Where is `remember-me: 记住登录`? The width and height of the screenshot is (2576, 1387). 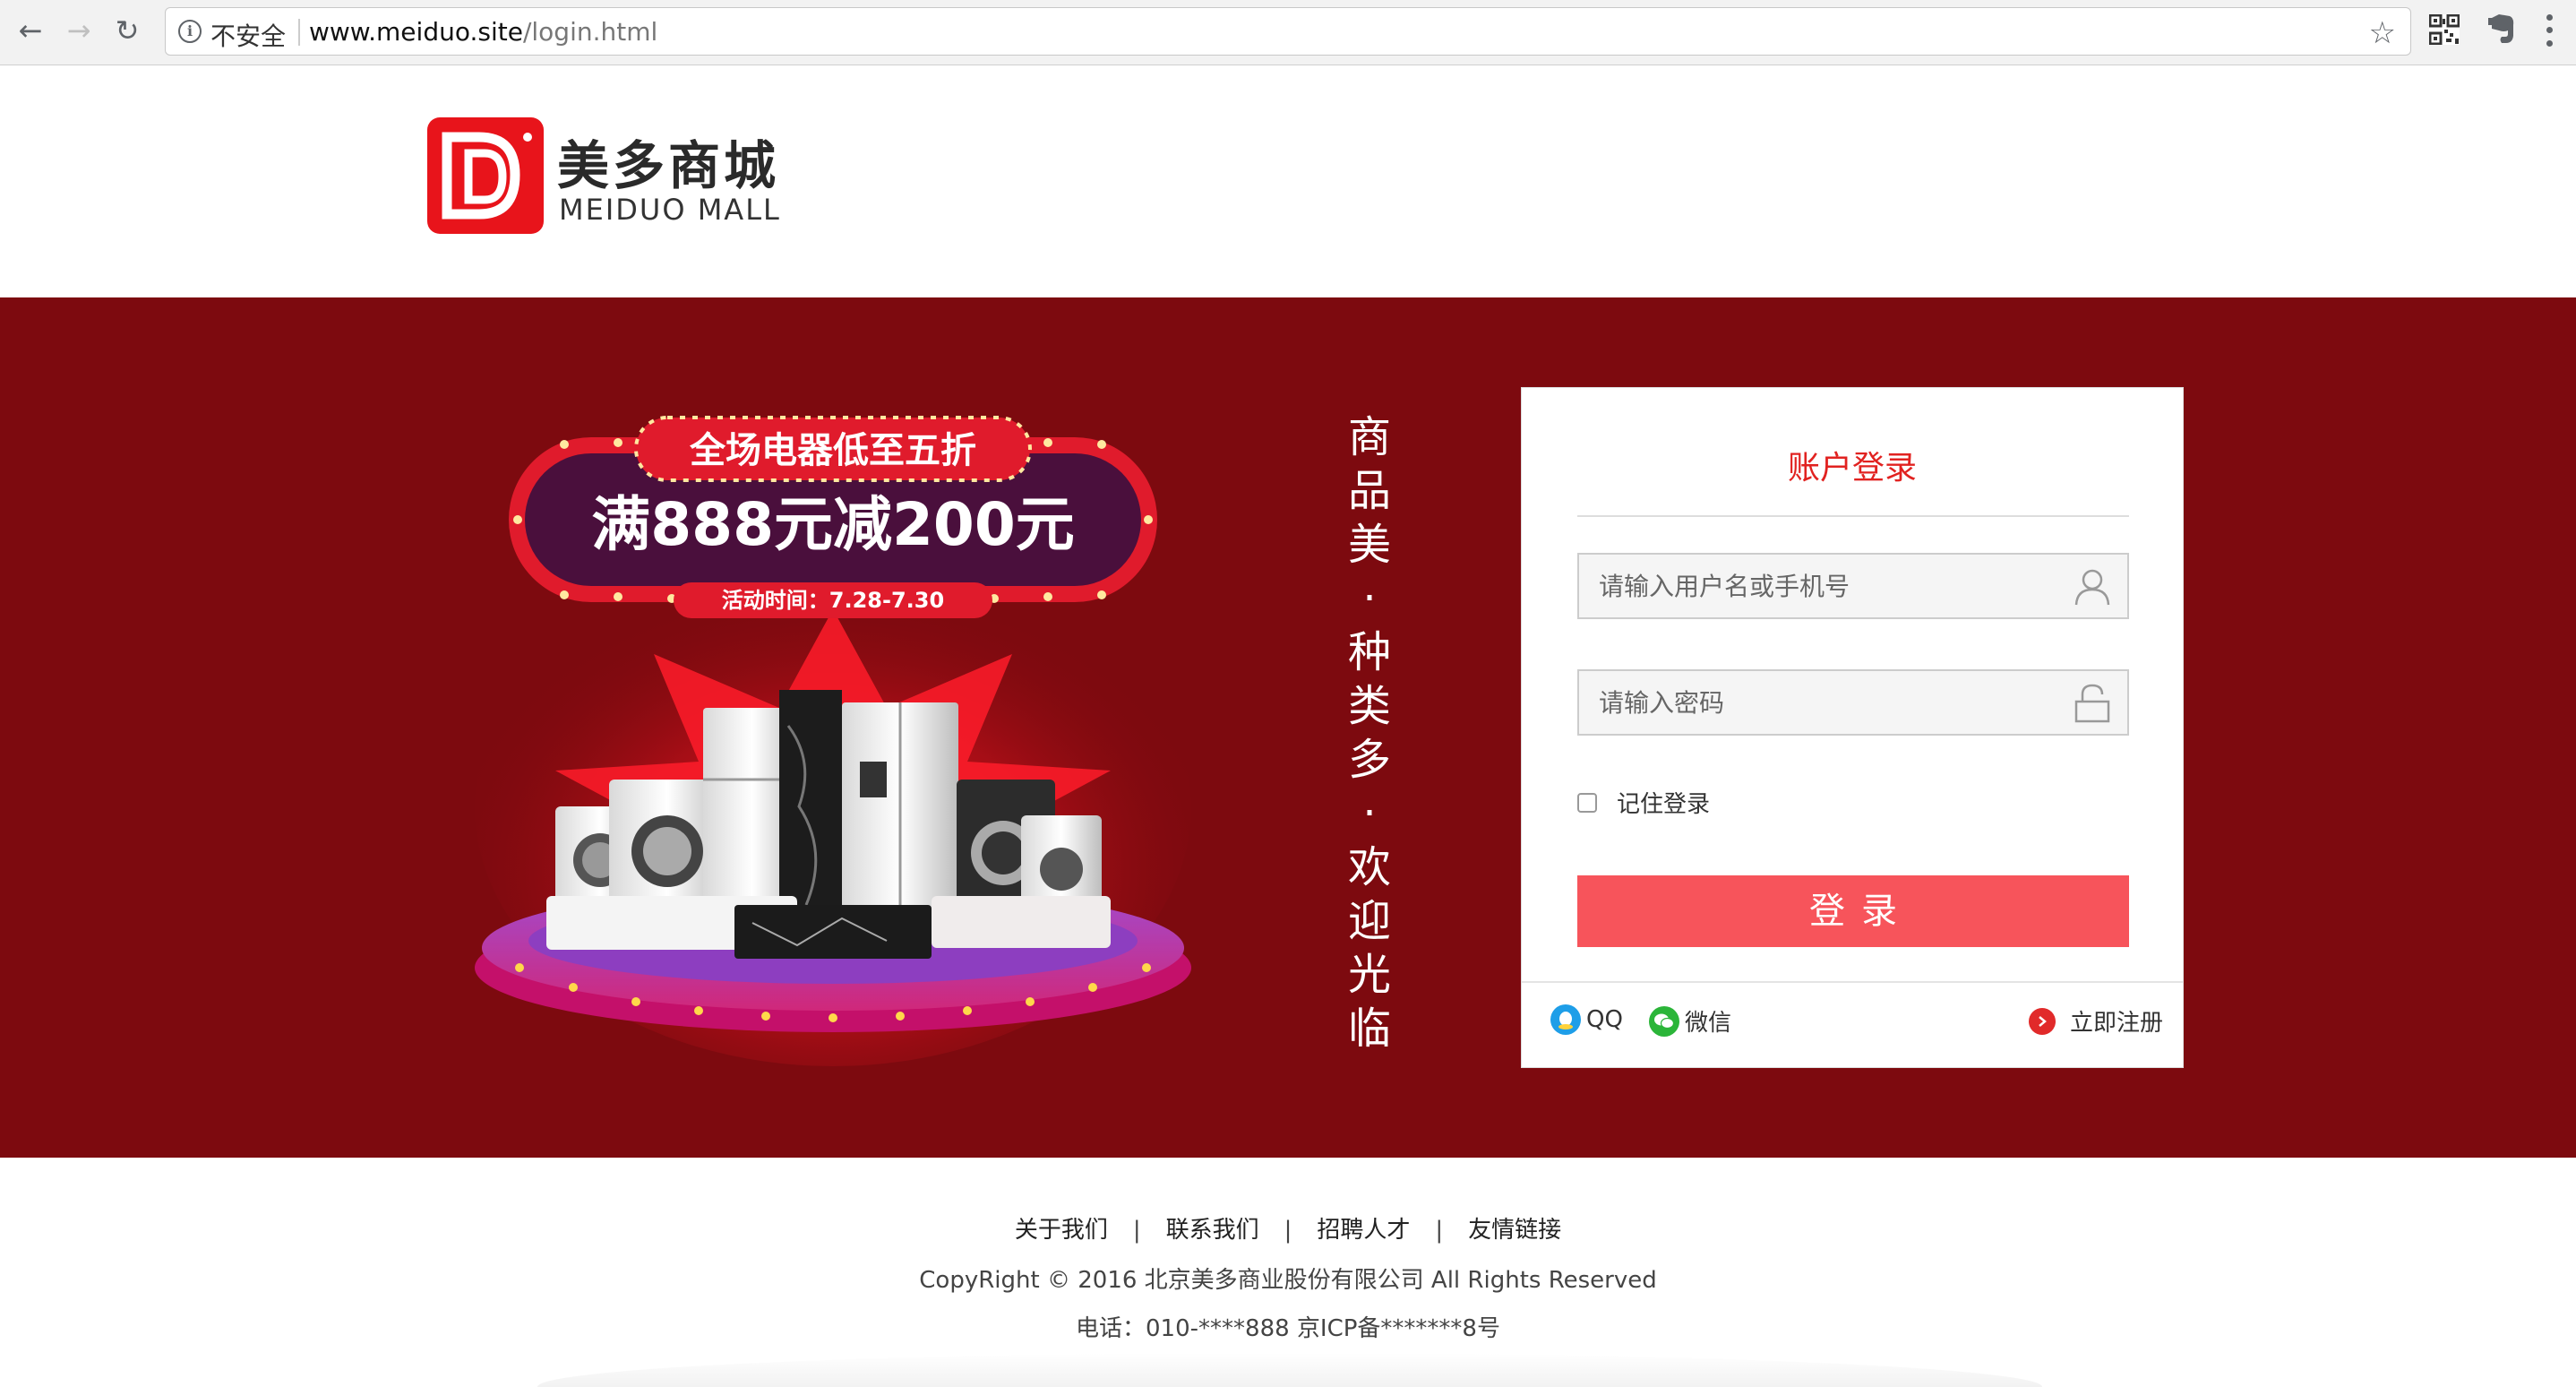 remember-me: 记住登录 is located at coordinates (1643, 802).